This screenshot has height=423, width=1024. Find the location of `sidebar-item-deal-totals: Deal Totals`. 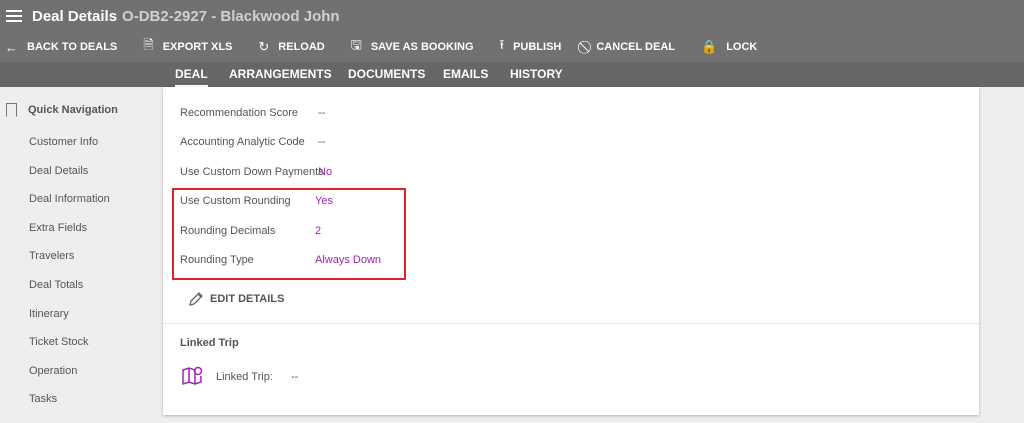

sidebar-item-deal-totals: Deal Totals is located at coordinates (56, 285).